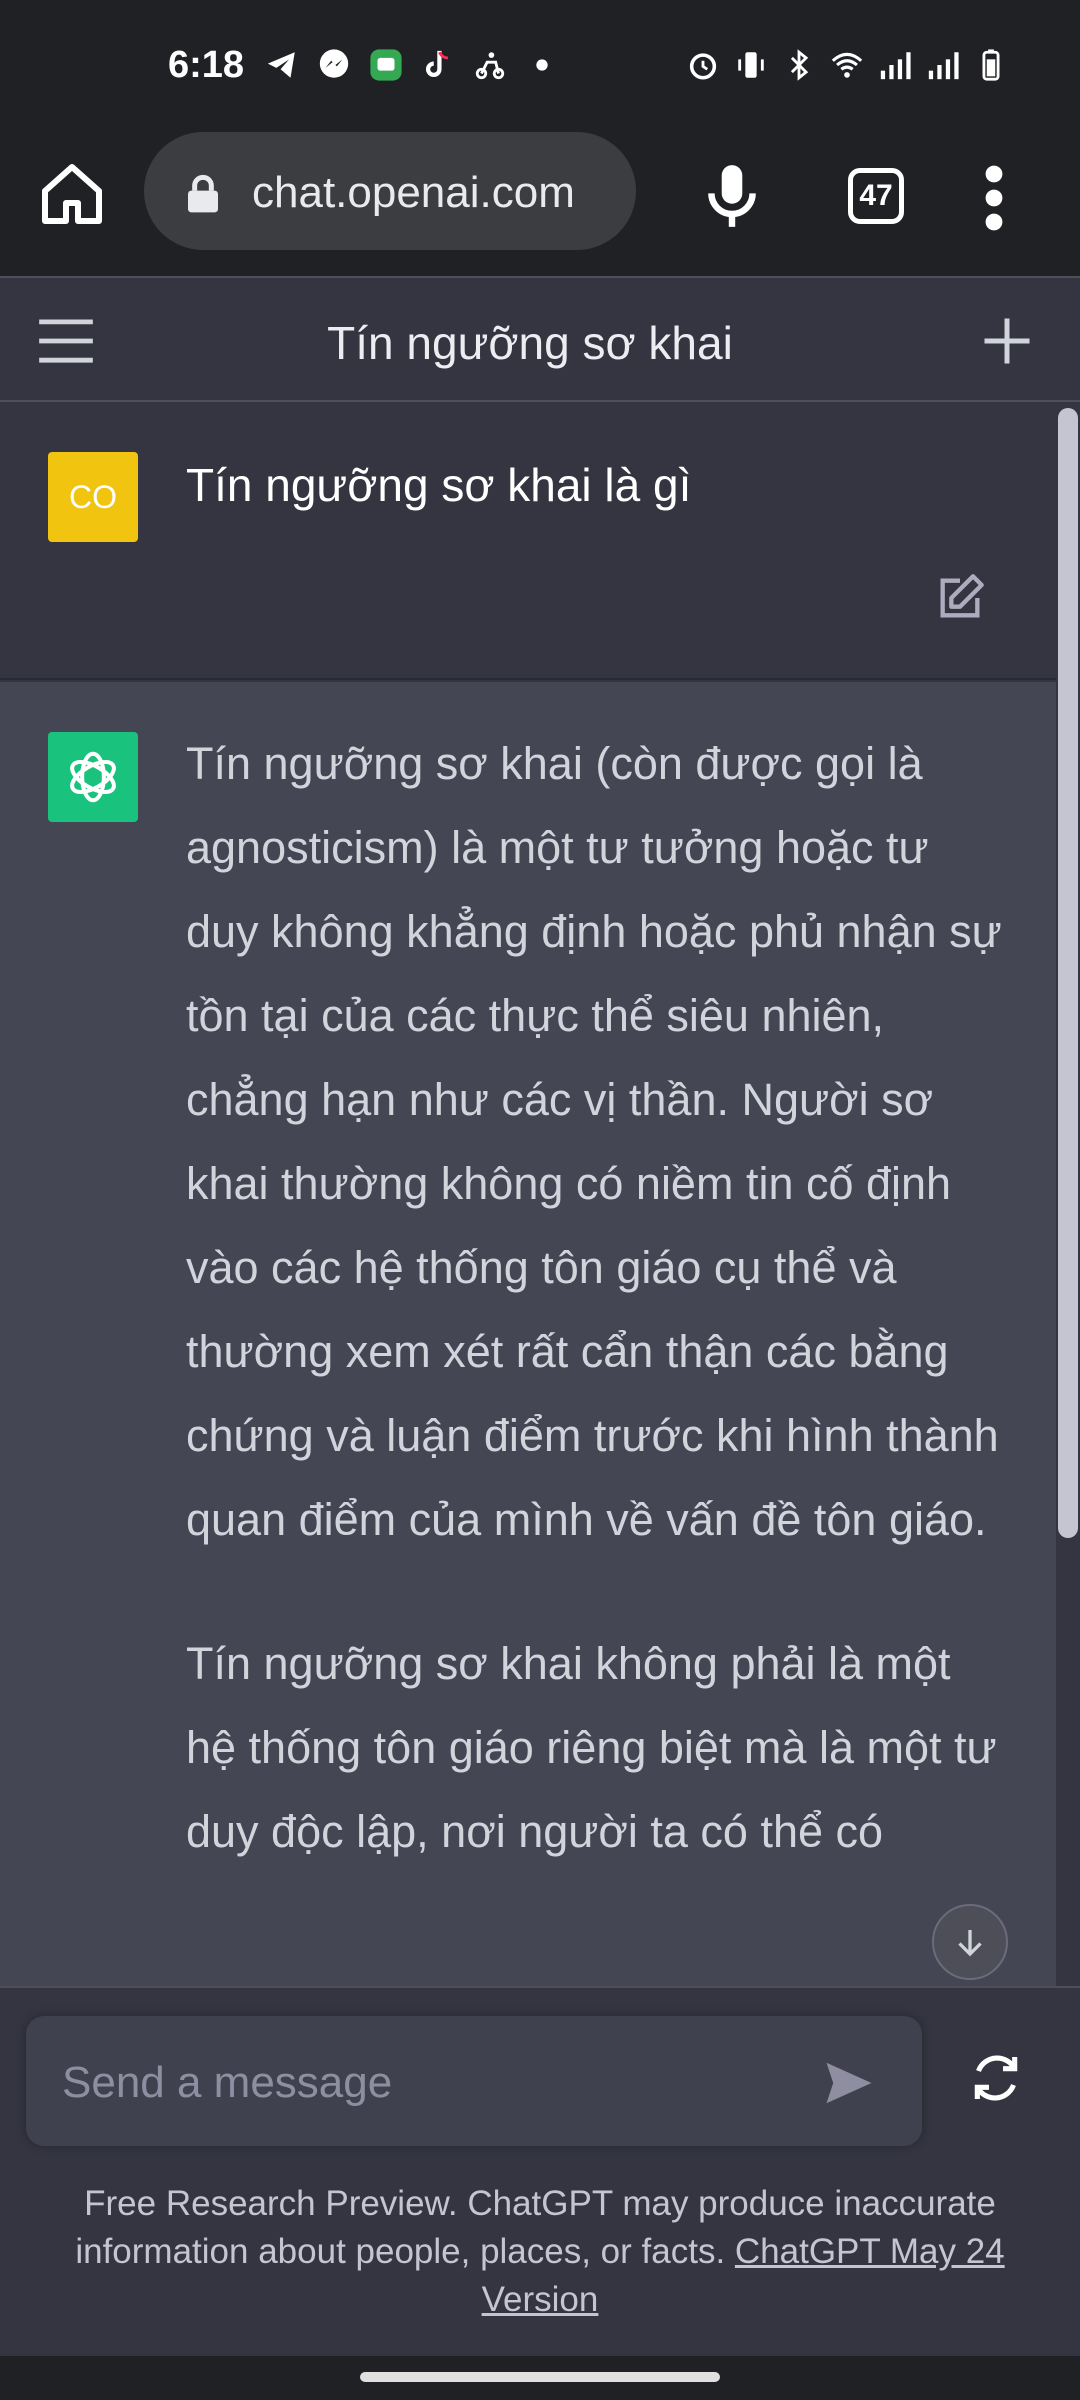 This screenshot has height=2400, width=1080. I want to click on user-avatar: CO, so click(93, 497).